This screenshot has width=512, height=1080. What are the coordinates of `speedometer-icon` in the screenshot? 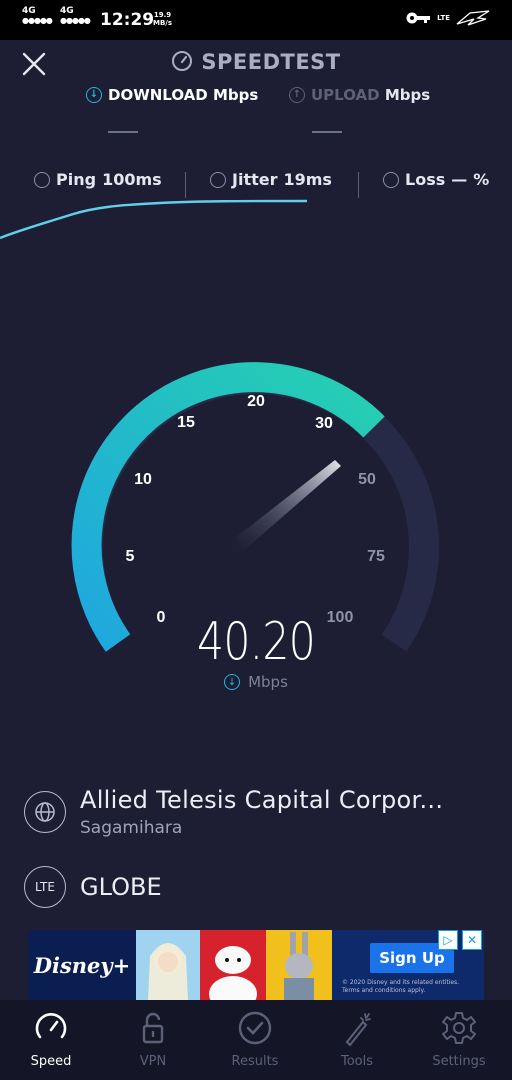 It's located at (182, 61).